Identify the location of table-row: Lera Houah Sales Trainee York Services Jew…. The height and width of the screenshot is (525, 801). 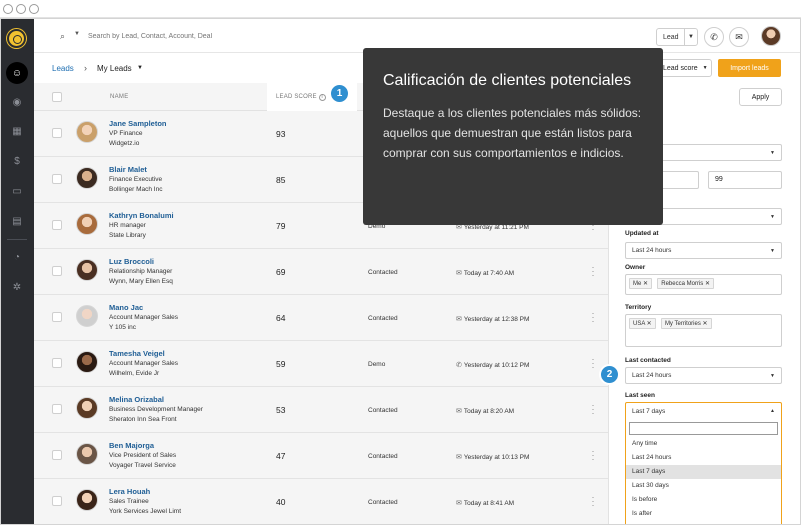
(321, 501).